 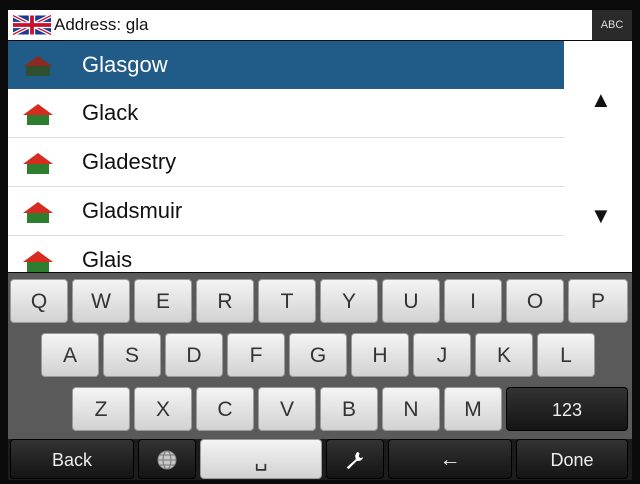 What do you see at coordinates (473, 301) in the screenshot?
I see `key-i: I` at bounding box center [473, 301].